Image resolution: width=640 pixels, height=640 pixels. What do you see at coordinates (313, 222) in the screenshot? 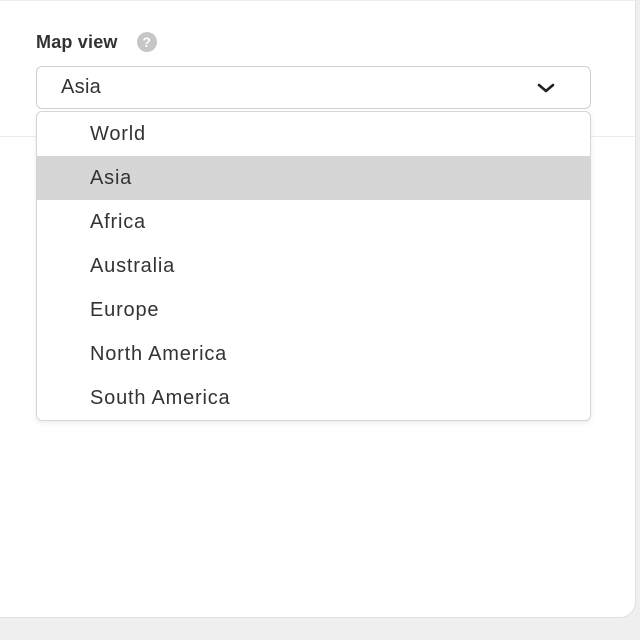
I see `option-africa: Africa` at bounding box center [313, 222].